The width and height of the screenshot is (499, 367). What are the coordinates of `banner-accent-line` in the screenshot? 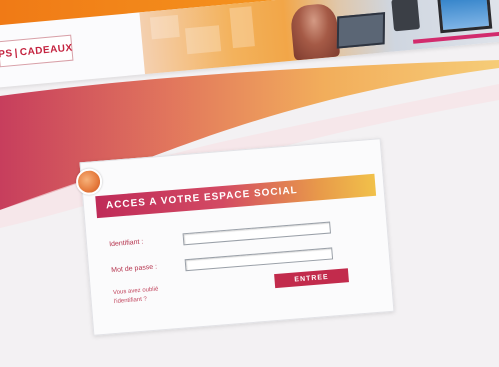 It's located at (455, 37).